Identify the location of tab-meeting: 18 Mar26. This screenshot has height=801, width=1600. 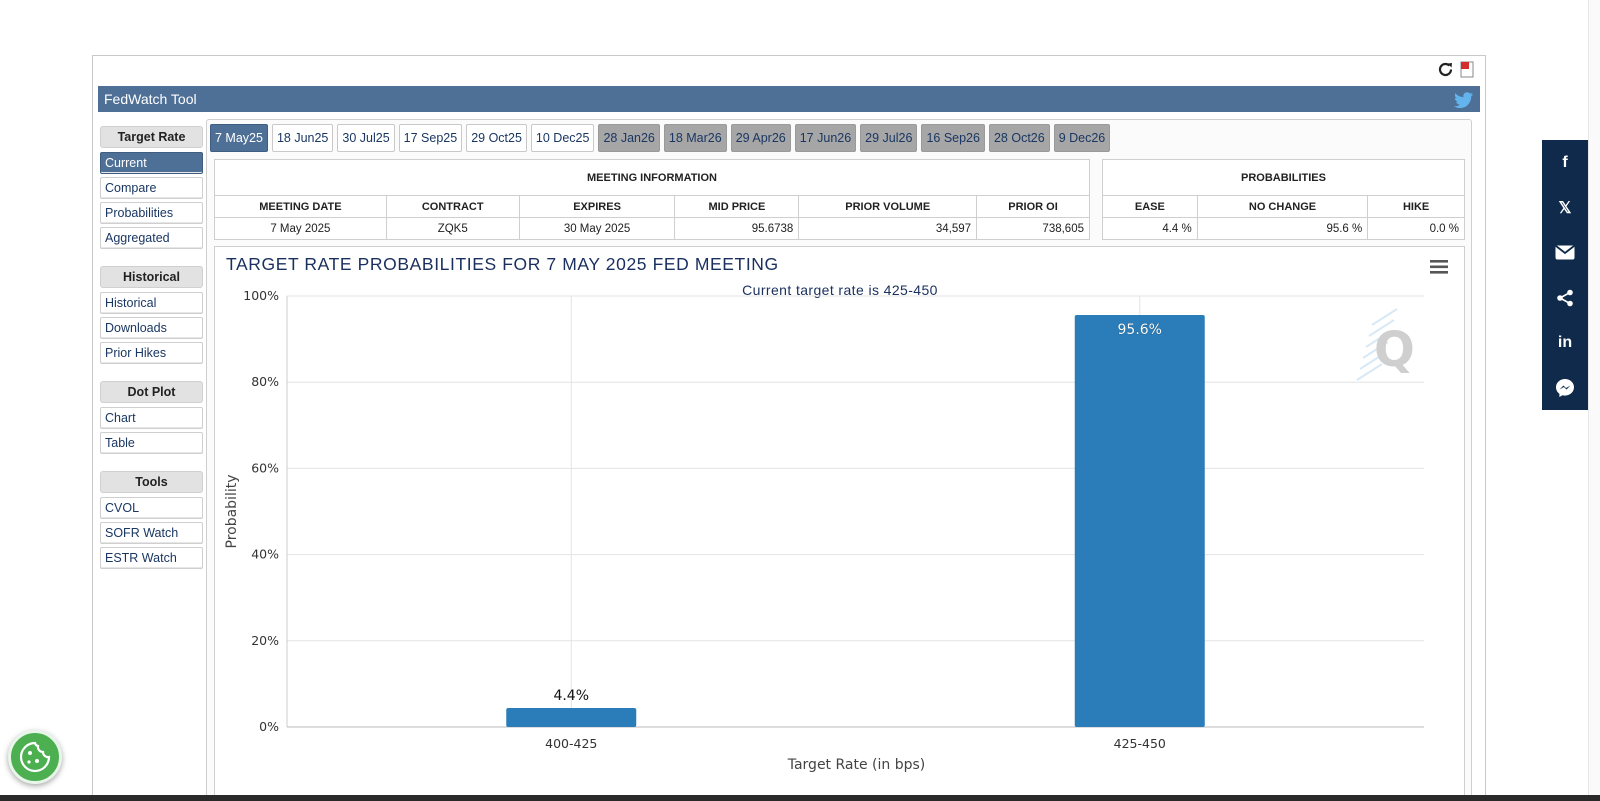
(695, 138).